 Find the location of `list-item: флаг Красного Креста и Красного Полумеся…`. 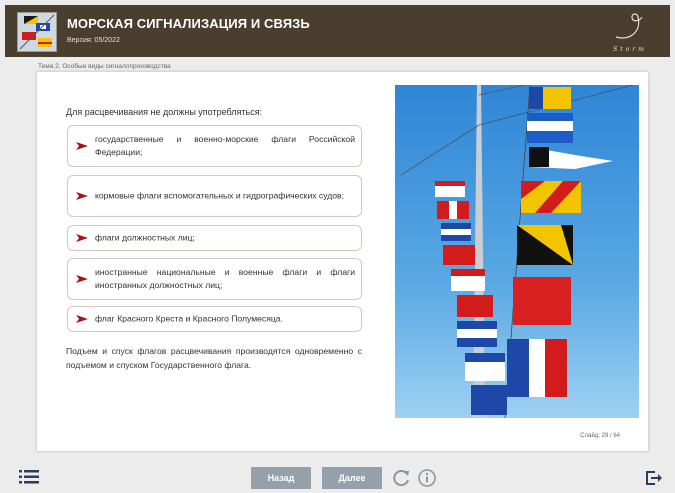

list-item: флаг Красного Креста и Красного Полумеся… is located at coordinates (214, 319).